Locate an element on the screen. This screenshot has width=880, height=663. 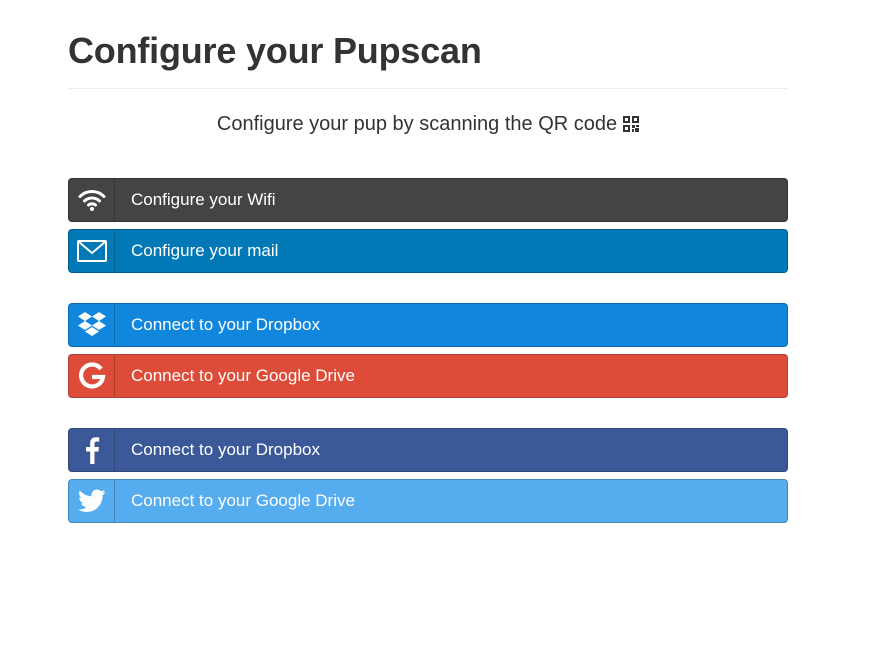
config-button-group: Configure your Wifi Configure your mail is located at coordinates (428, 225).